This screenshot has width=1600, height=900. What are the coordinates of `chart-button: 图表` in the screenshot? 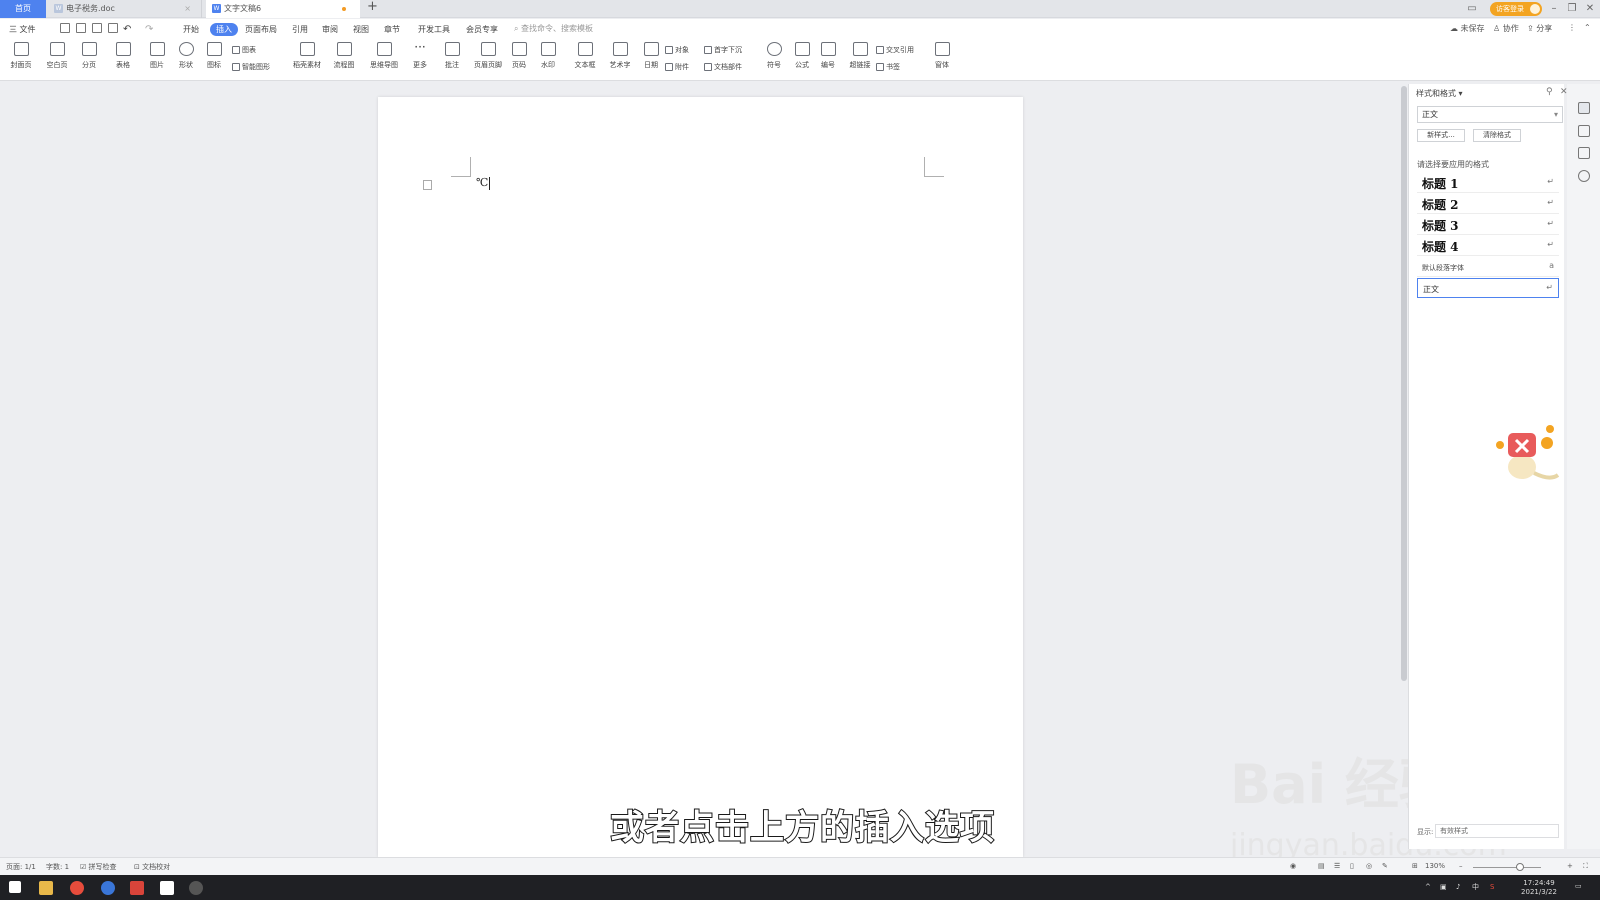 It's located at (244, 50).